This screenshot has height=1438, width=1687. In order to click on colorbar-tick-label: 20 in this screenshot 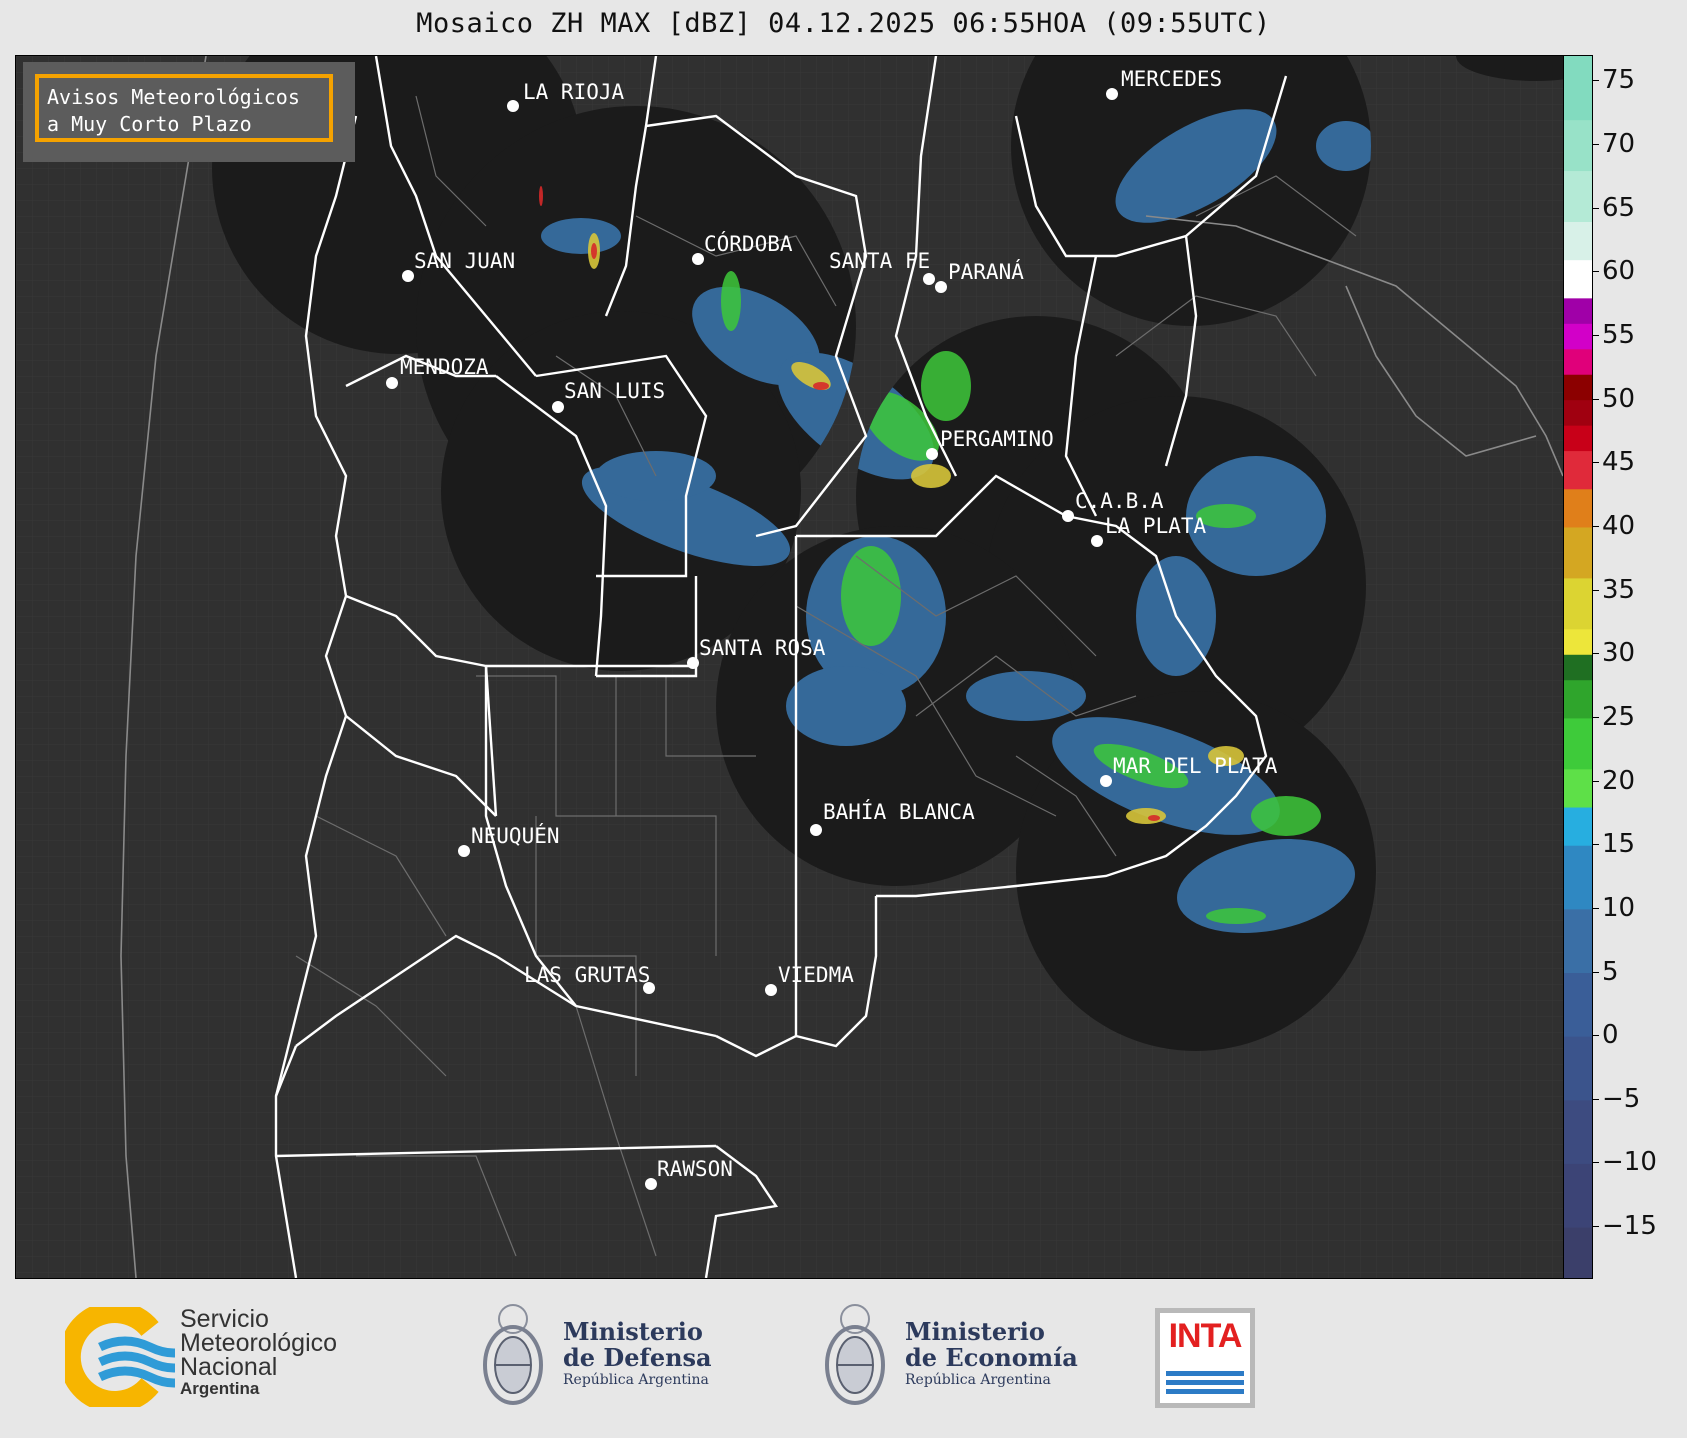, I will do `click(1619, 780)`.